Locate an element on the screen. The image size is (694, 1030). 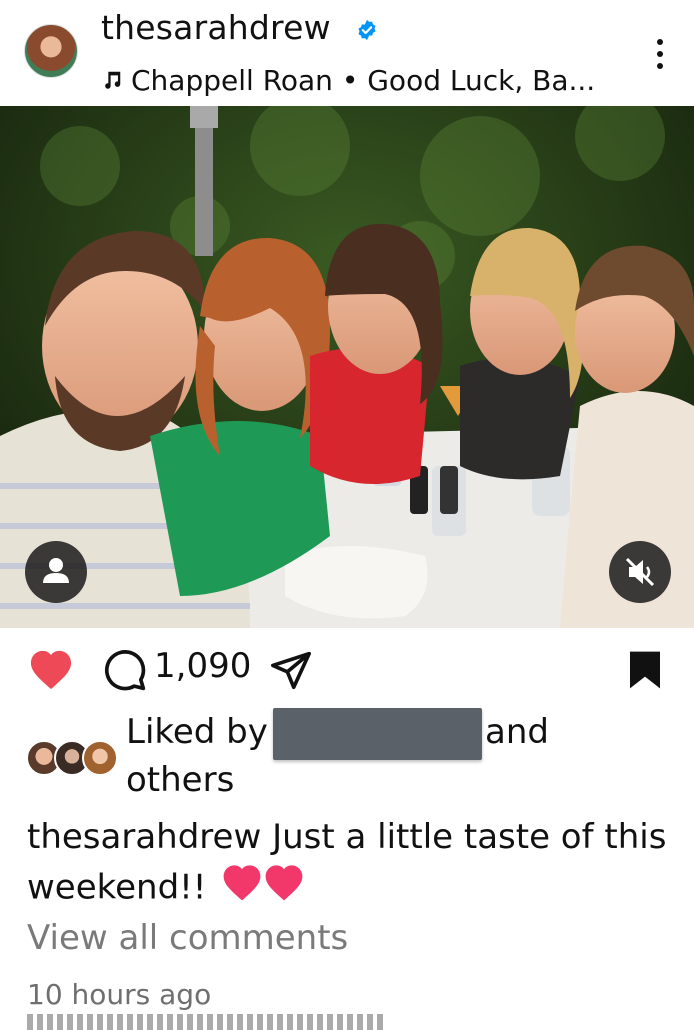
heart-filled-icon is located at coordinates (51, 669).